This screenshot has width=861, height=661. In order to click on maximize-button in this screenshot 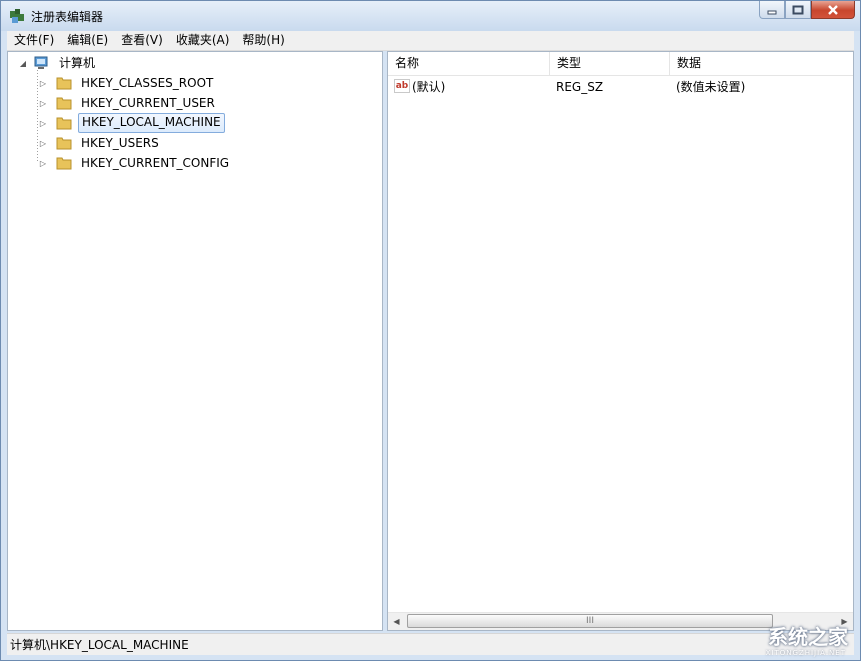, I will do `click(798, 10)`.